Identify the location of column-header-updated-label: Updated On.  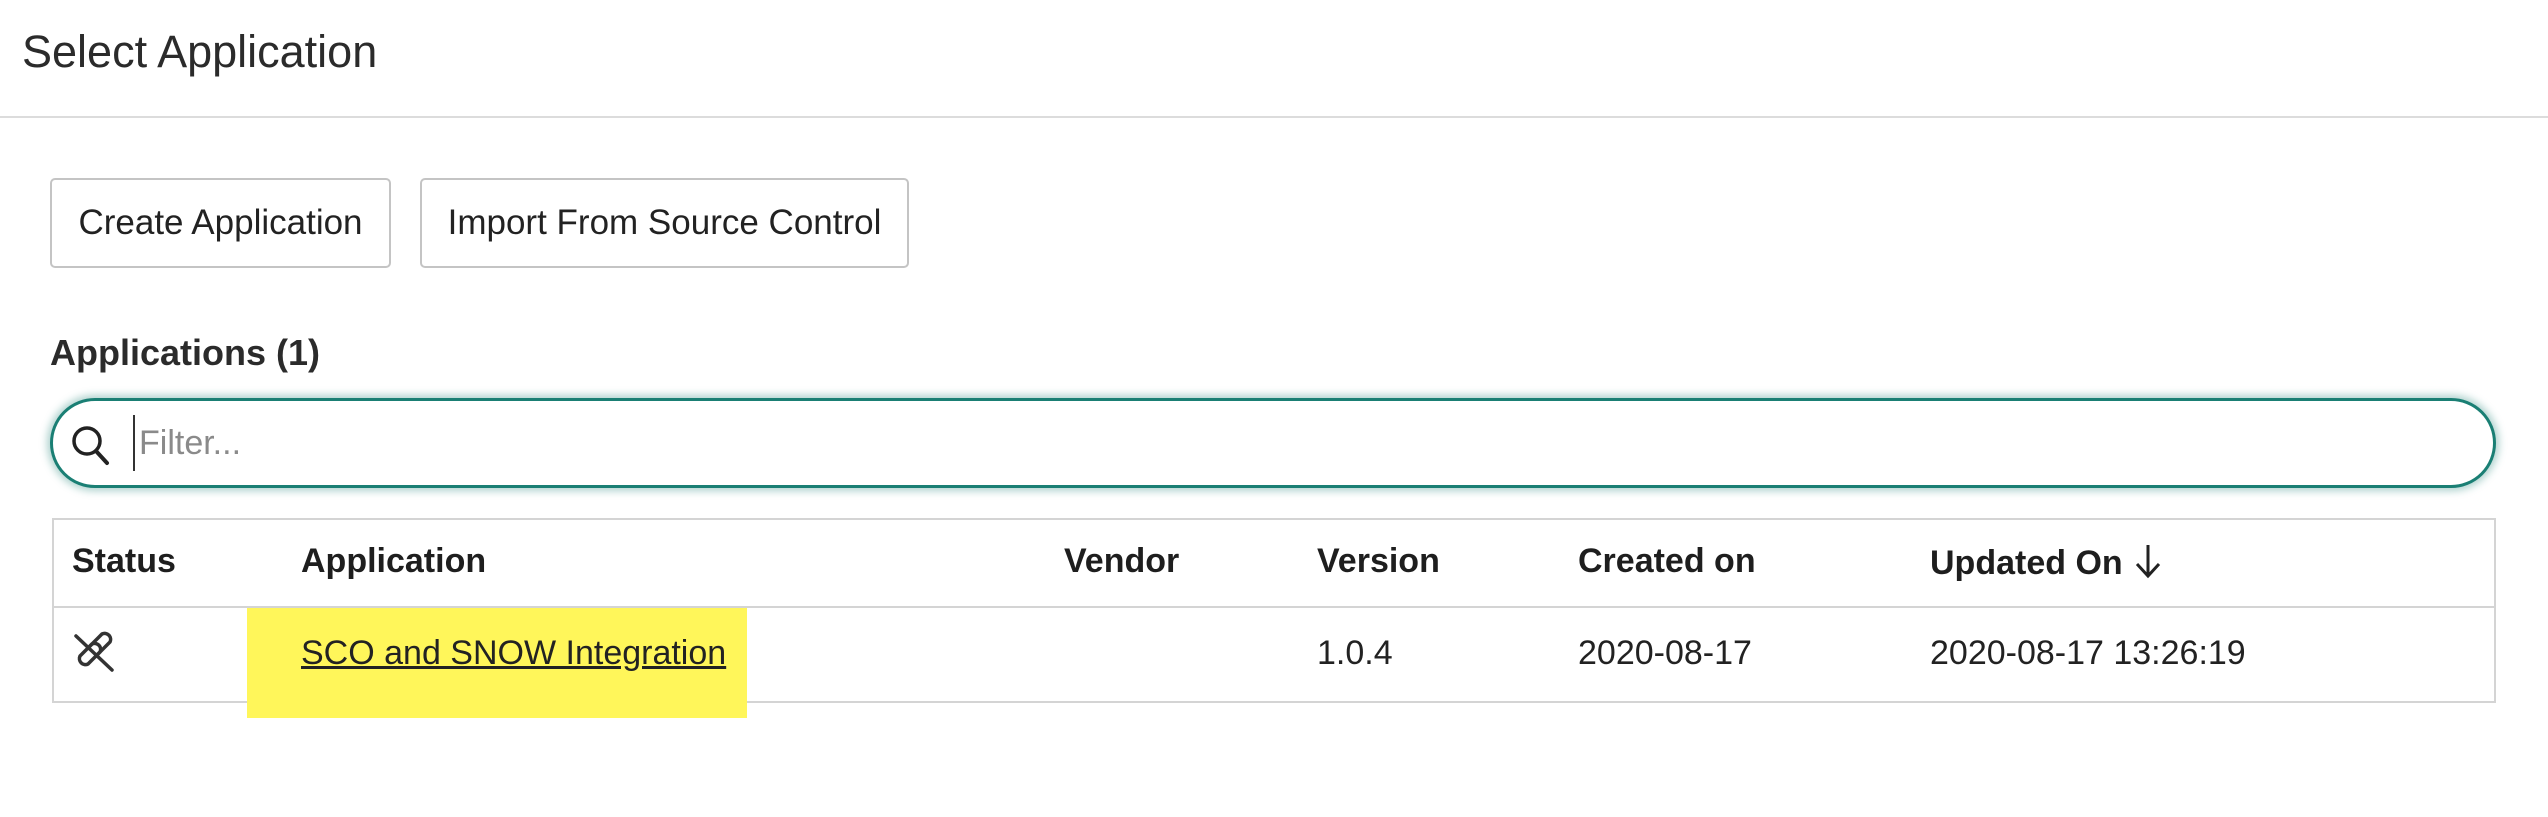
(2026, 563).